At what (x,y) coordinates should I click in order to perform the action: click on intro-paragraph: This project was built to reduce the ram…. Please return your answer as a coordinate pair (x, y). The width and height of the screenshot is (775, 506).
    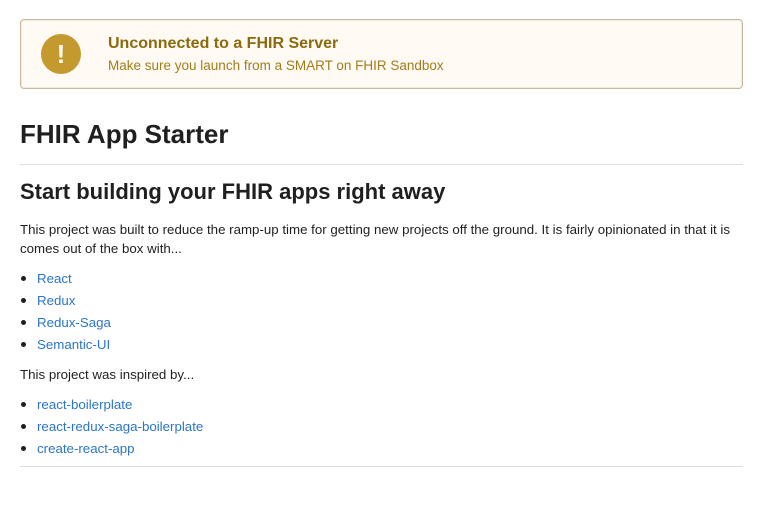
    Looking at the image, I should click on (375, 239).